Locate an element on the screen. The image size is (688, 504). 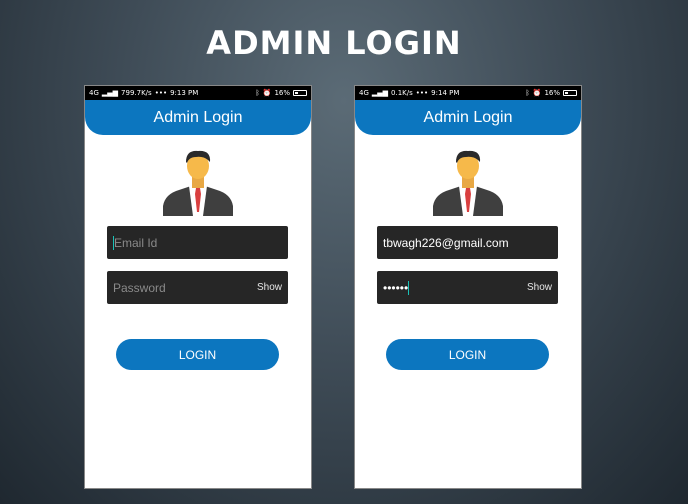
status-time: 9:13 PM is located at coordinates (184, 93).